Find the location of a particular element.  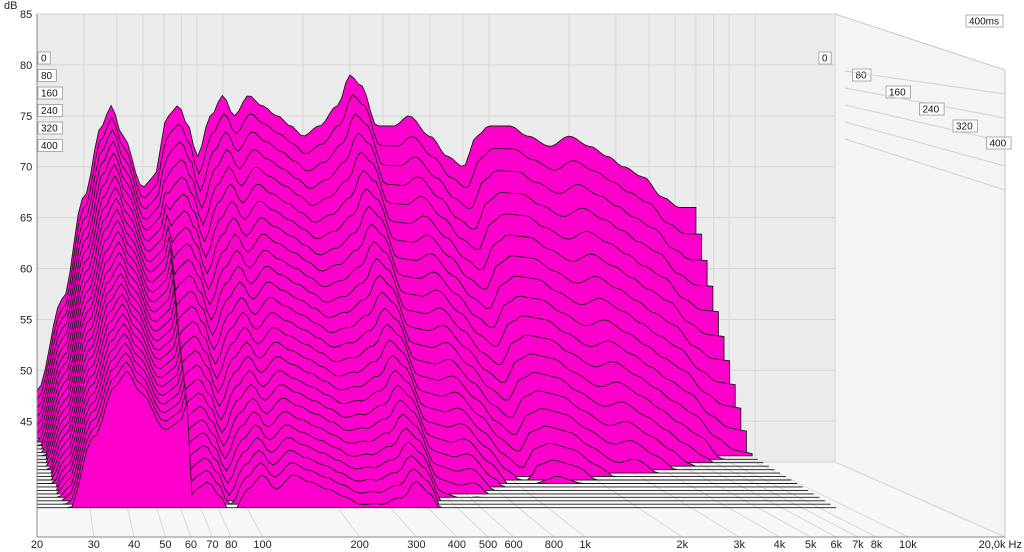

time-tick-right: 320 is located at coordinates (964, 127).